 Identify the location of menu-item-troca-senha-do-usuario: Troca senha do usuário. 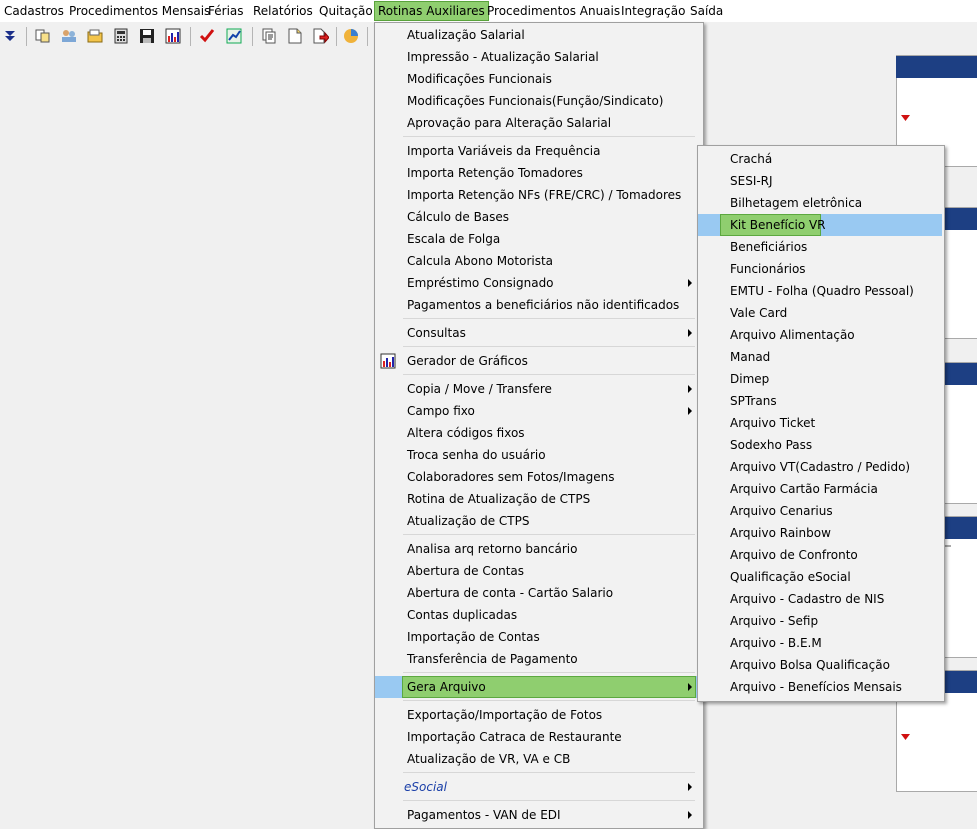
(538, 455).